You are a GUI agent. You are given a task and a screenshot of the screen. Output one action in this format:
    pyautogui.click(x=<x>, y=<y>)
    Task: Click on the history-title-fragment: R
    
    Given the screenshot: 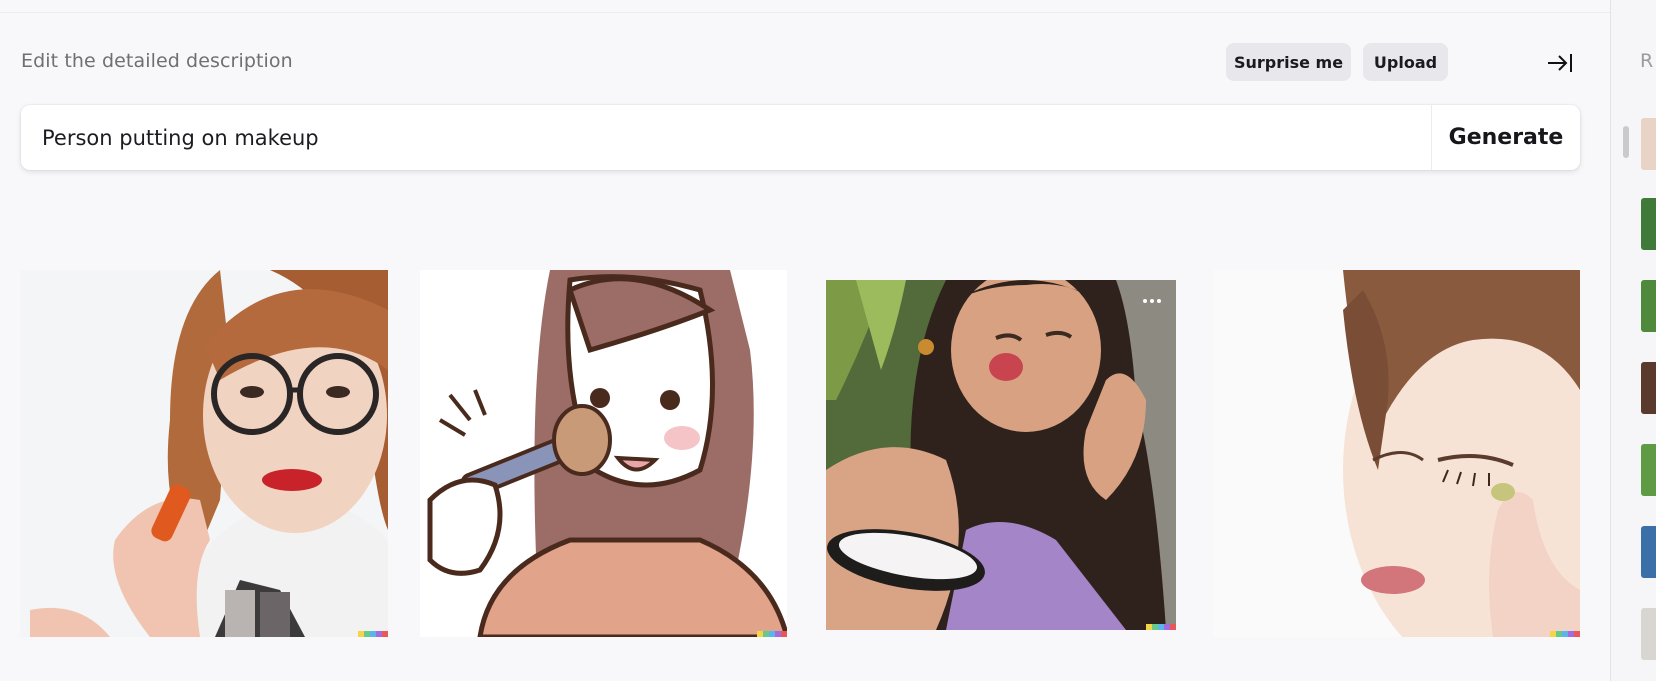 What is the action you would take?
    pyautogui.click(x=1647, y=61)
    